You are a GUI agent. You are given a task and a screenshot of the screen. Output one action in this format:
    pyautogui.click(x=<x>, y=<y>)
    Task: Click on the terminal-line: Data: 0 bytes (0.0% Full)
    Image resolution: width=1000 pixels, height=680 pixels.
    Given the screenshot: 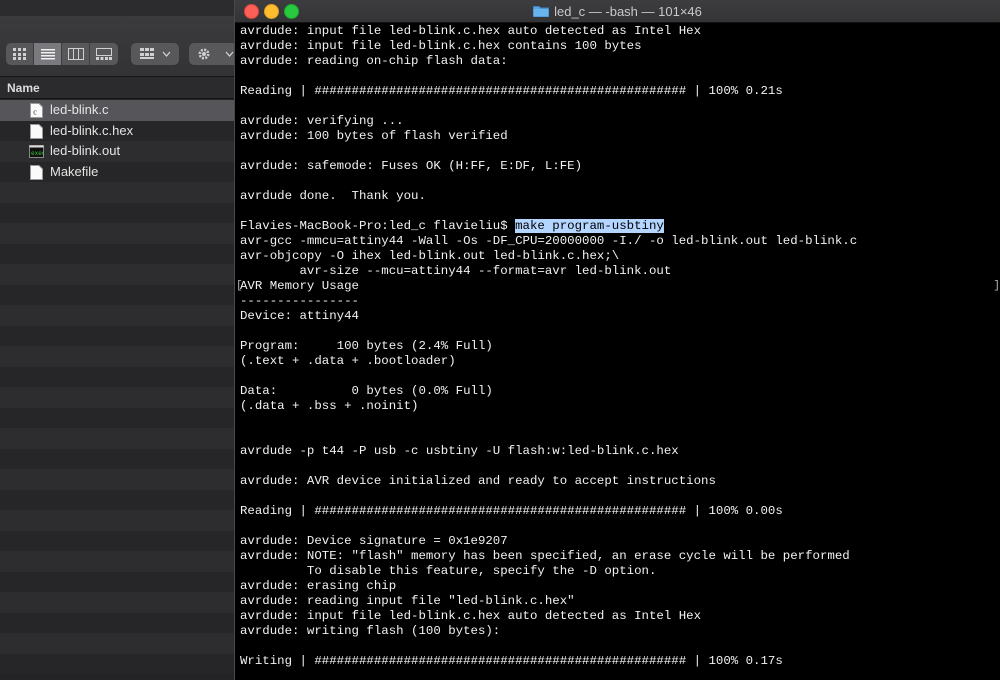 What is the action you would take?
    pyautogui.click(x=366, y=391)
    